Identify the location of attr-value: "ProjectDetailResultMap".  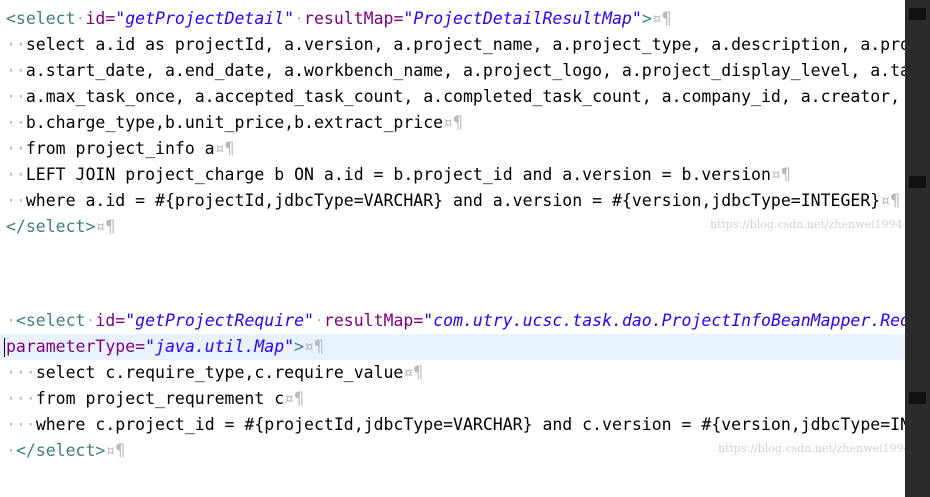
(522, 18).